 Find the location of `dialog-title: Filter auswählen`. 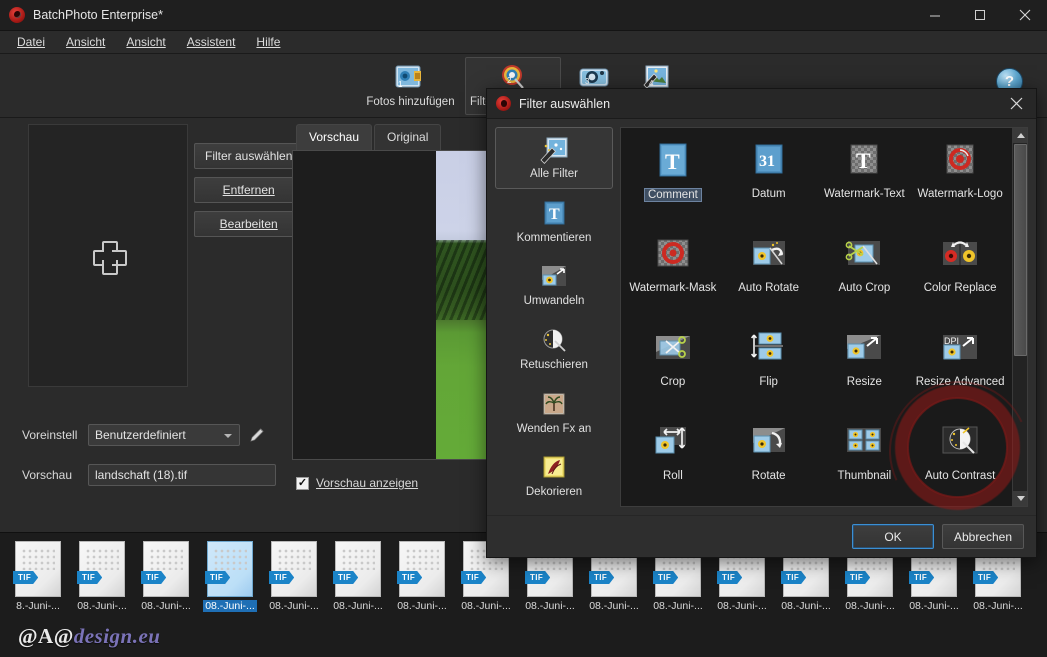

dialog-title: Filter auswählen is located at coordinates (565, 103).